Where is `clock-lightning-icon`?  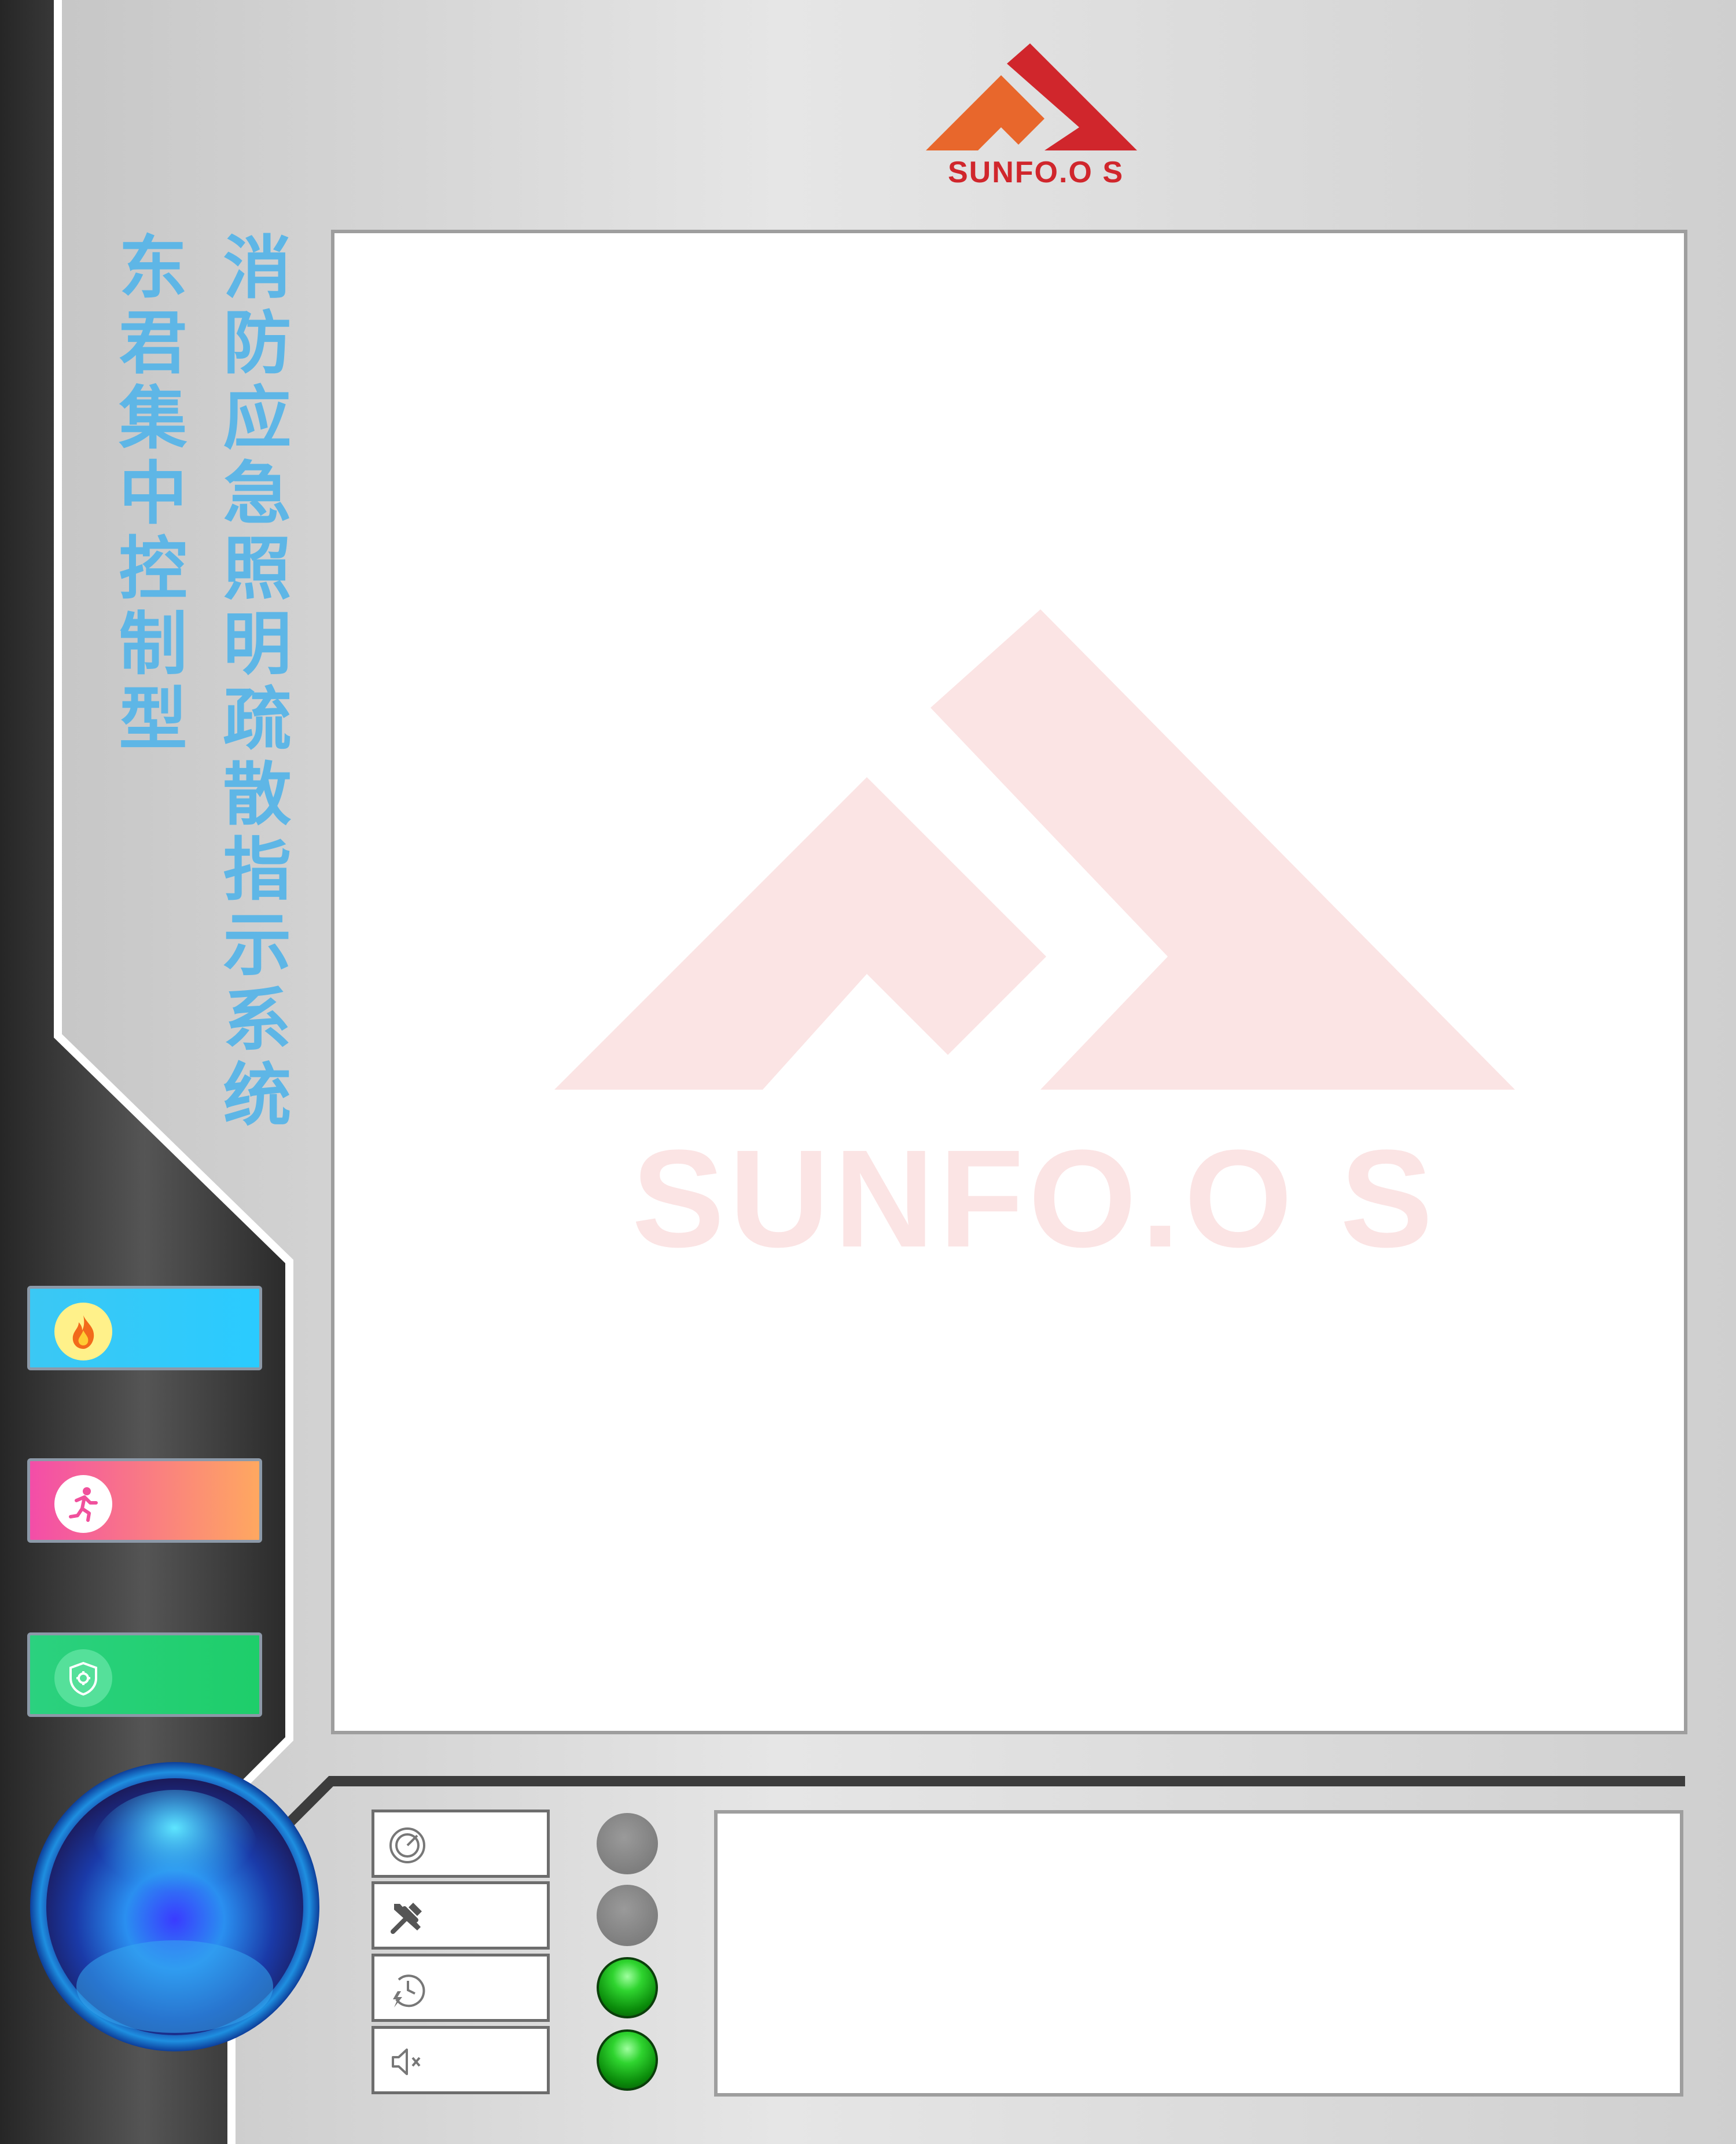 clock-lightning-icon is located at coordinates (409, 1990).